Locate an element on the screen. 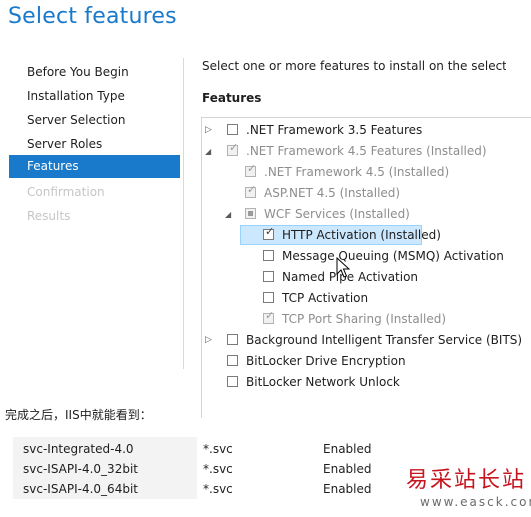  tree-item-label: Message Queuing (MSMQ) Activation is located at coordinates (393, 256).